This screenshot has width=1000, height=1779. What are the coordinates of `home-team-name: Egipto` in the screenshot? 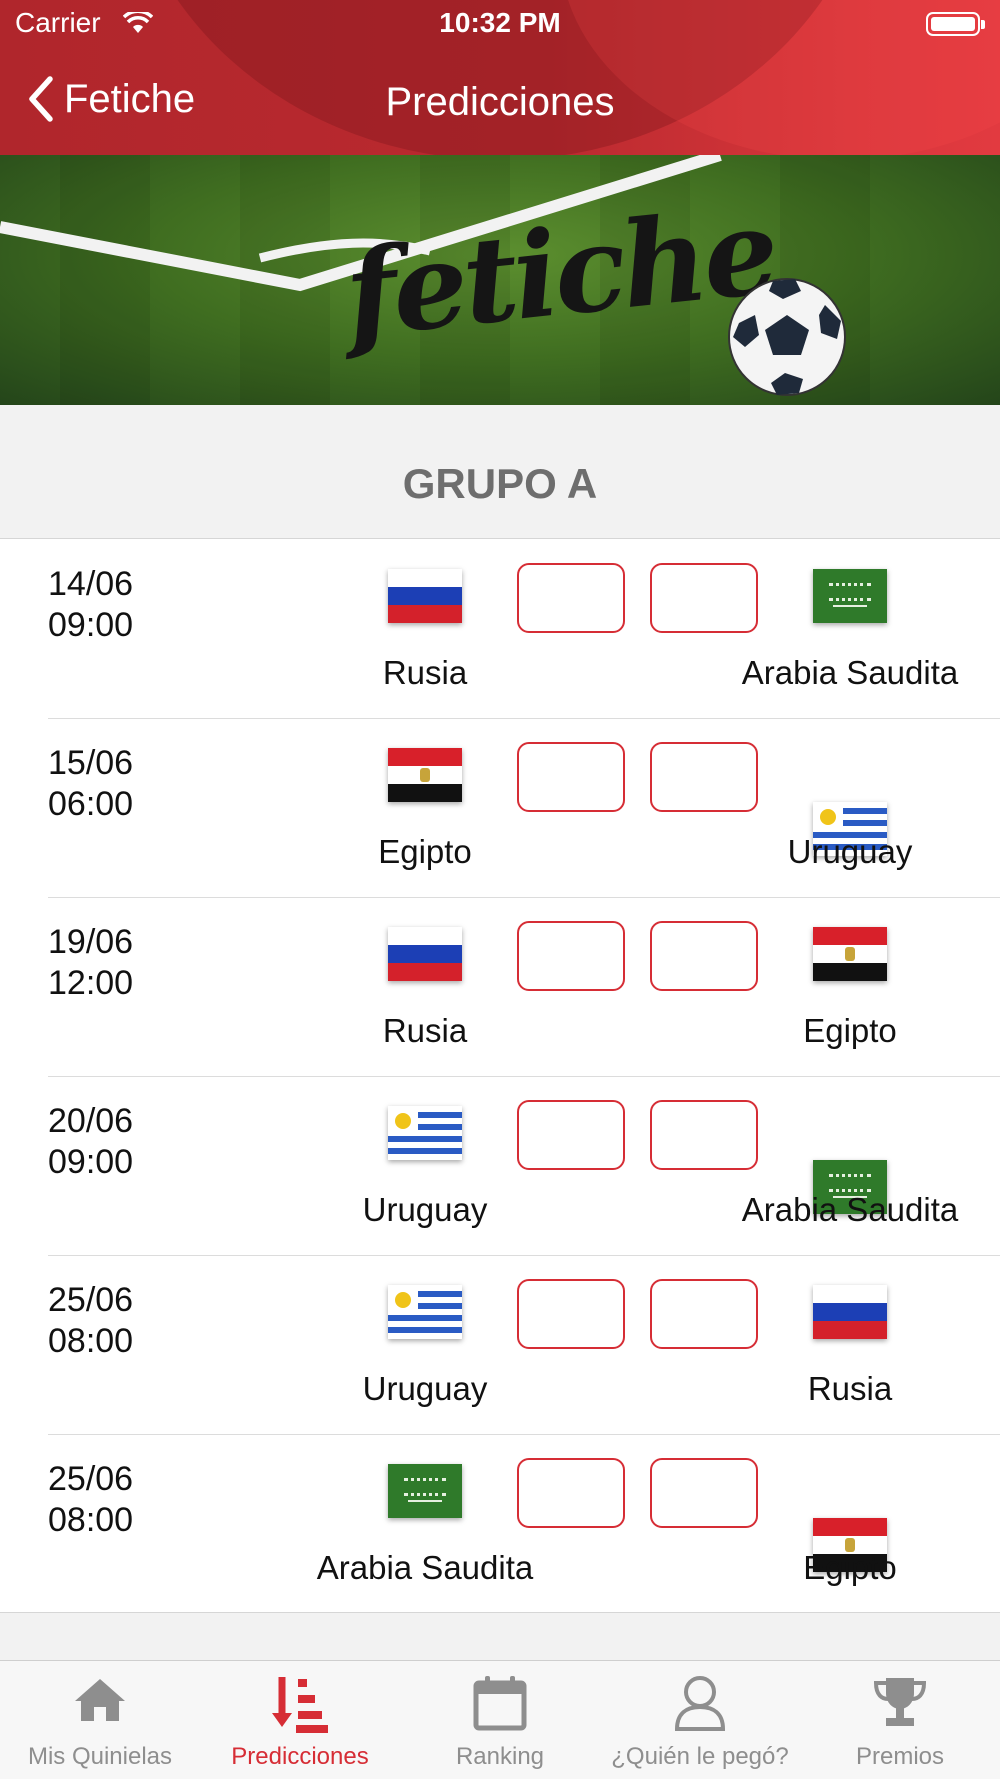 It's located at (425, 851).